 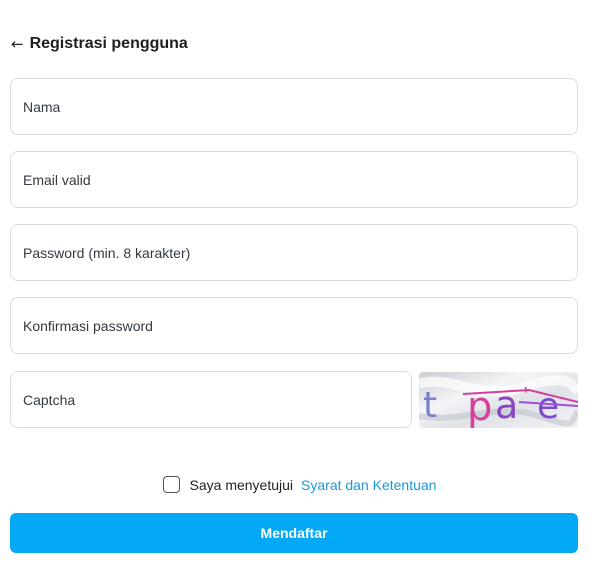 I want to click on register-button: Mendaftar, so click(x=294, y=533).